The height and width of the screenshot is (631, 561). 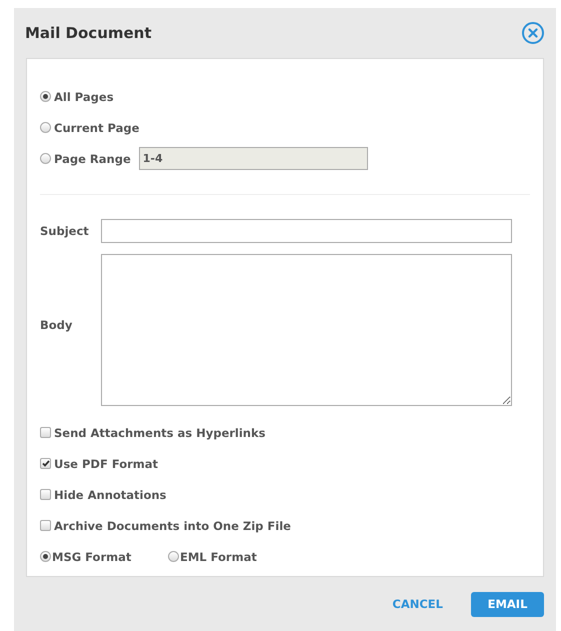 I want to click on radio-label: Page Range, so click(x=92, y=159).